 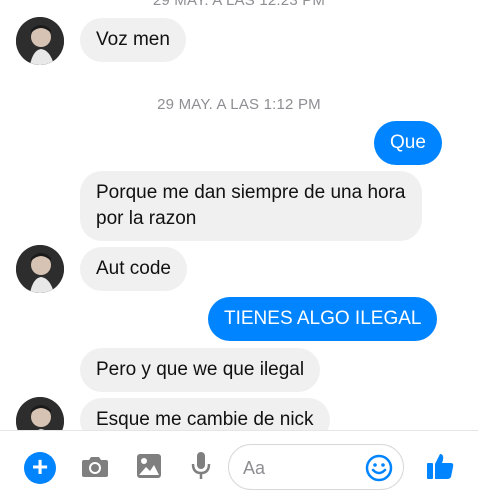 I want to click on message-input-container, so click(x=316, y=467).